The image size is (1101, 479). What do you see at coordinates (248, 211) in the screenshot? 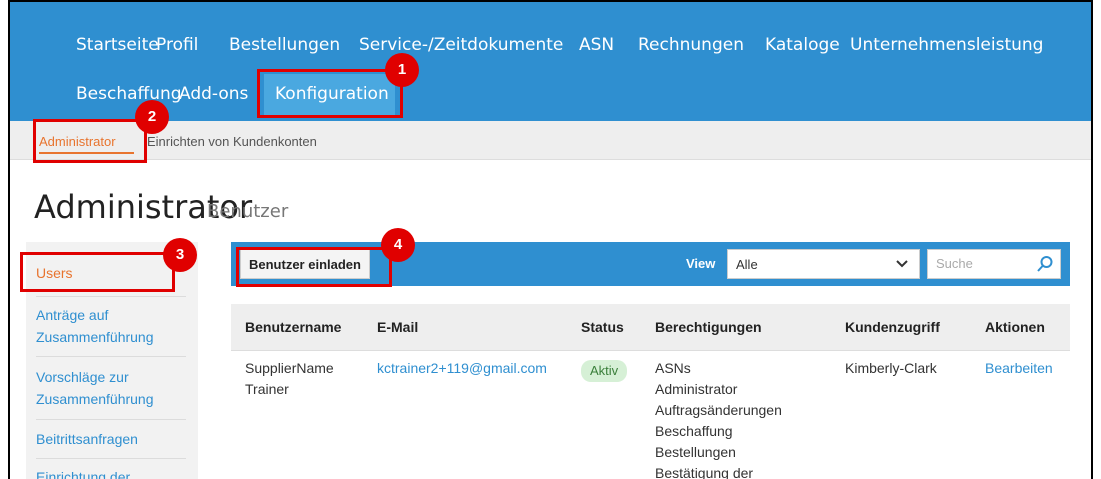
I see `page-subtitle: Benutzer` at bounding box center [248, 211].